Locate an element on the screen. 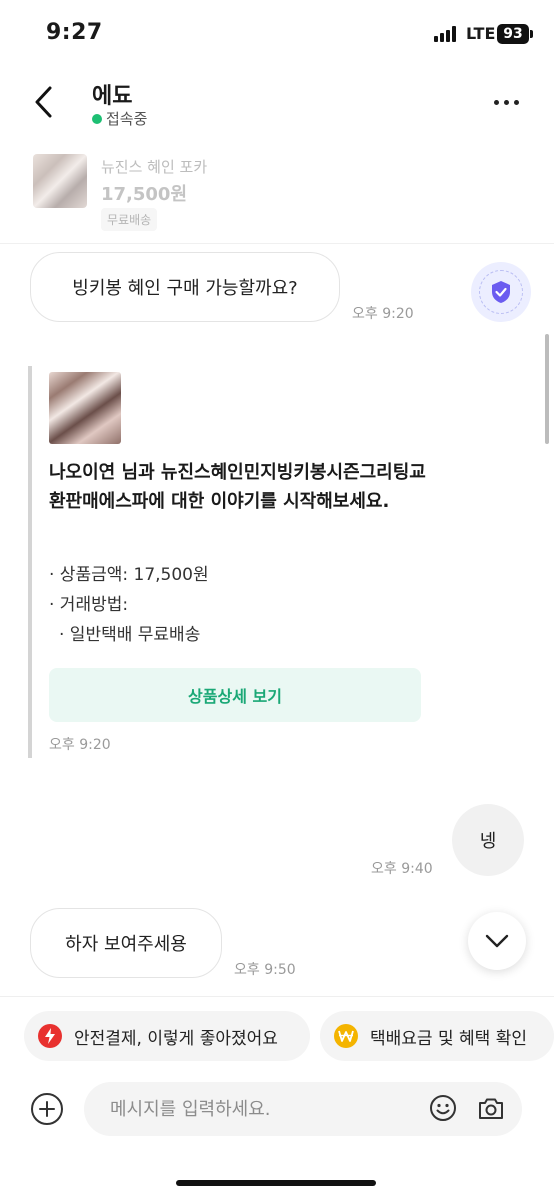 This screenshot has height=1200, width=554. scroll-to-bottom-button is located at coordinates (497, 941).